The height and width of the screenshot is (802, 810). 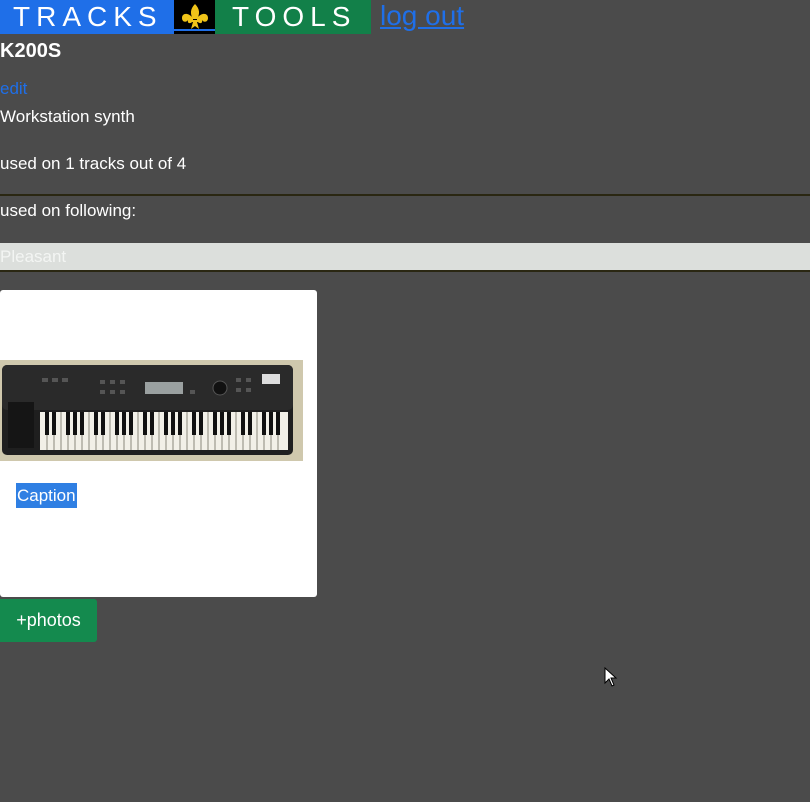 I want to click on photo-card: Caption, so click(x=158, y=443).